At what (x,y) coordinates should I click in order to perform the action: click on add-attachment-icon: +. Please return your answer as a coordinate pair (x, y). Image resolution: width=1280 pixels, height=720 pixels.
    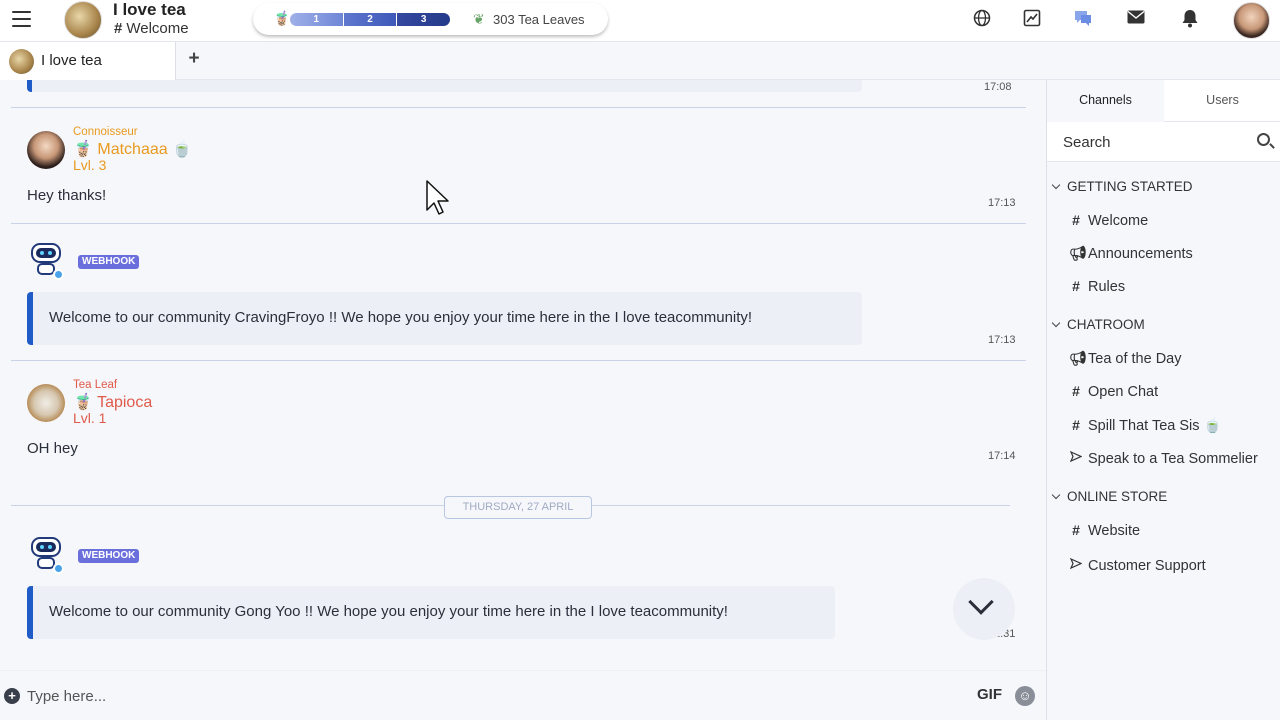
    Looking at the image, I should click on (12, 696).